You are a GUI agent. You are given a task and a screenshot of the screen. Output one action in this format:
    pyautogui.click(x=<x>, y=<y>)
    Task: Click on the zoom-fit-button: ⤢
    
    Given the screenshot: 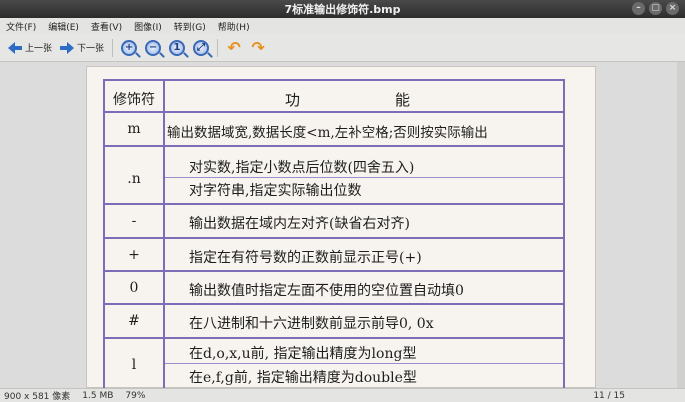 What is the action you would take?
    pyautogui.click(x=201, y=48)
    